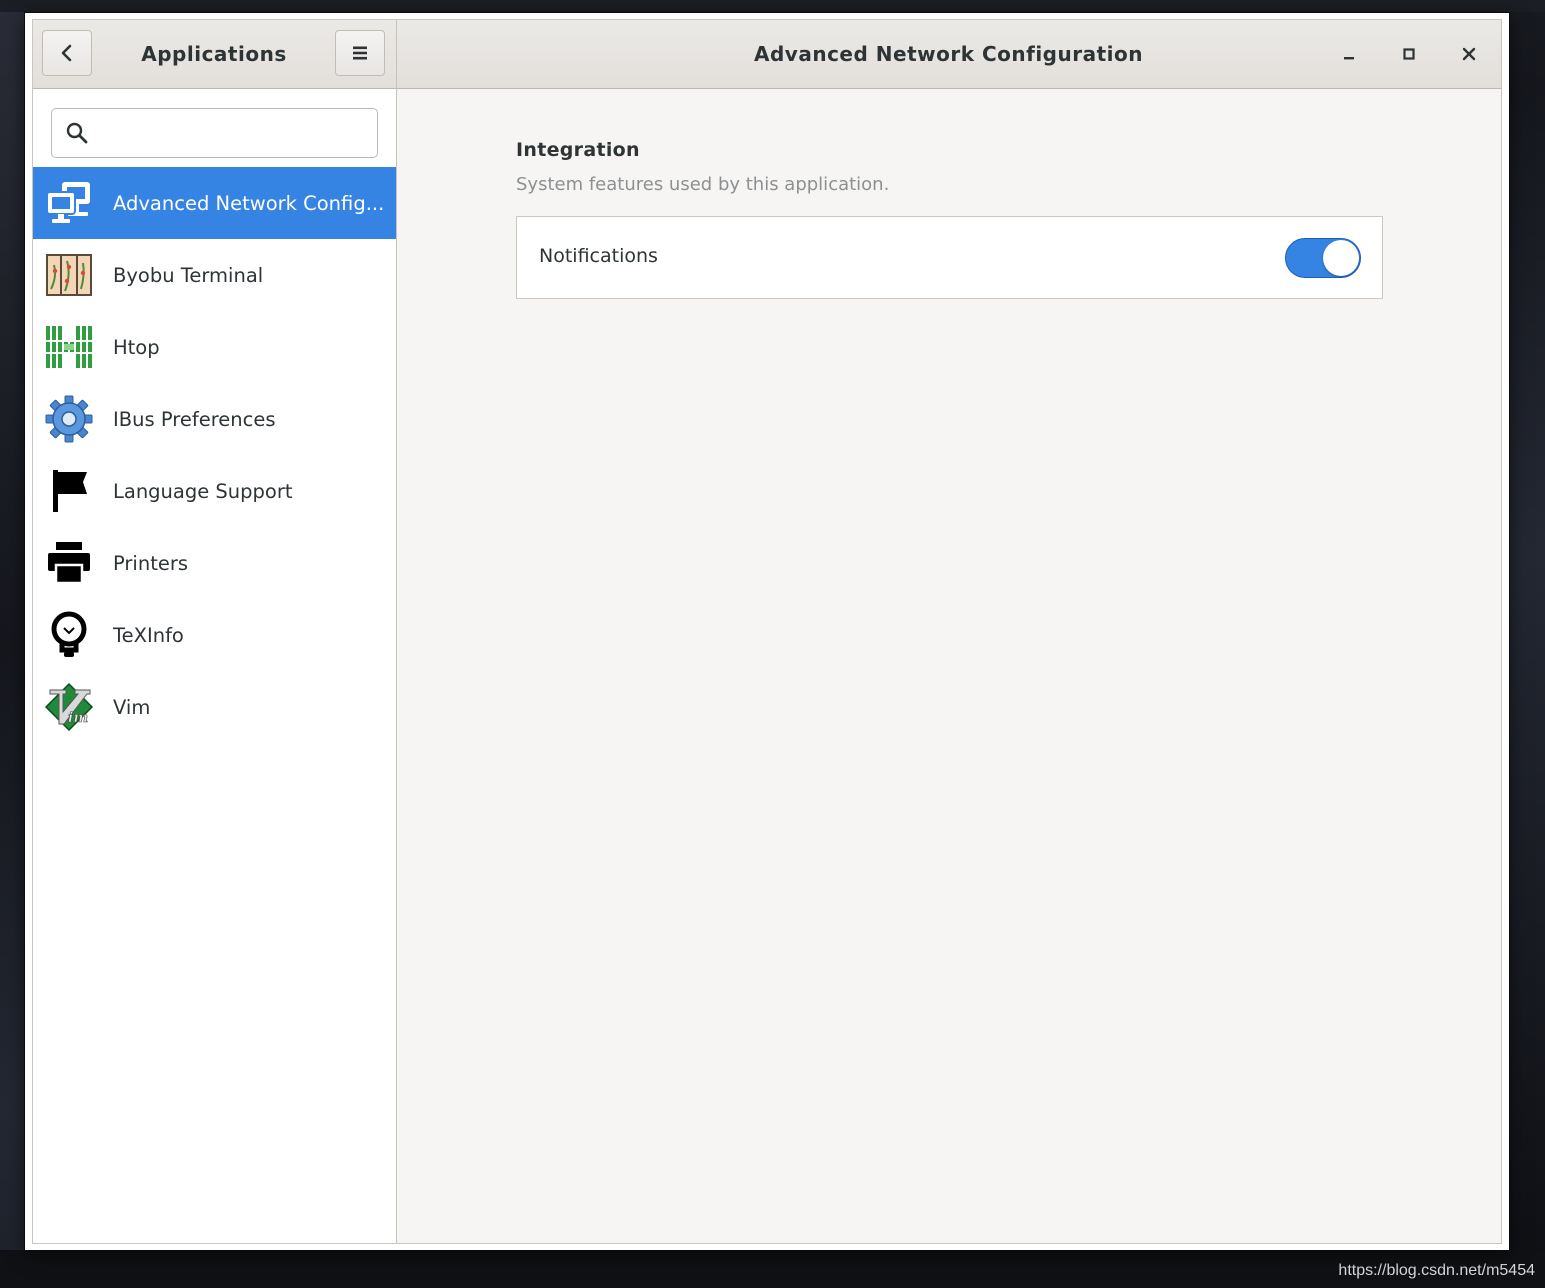 The width and height of the screenshot is (1545, 1288). Describe the element at coordinates (77, 133) in the screenshot. I see `search-icon` at that location.